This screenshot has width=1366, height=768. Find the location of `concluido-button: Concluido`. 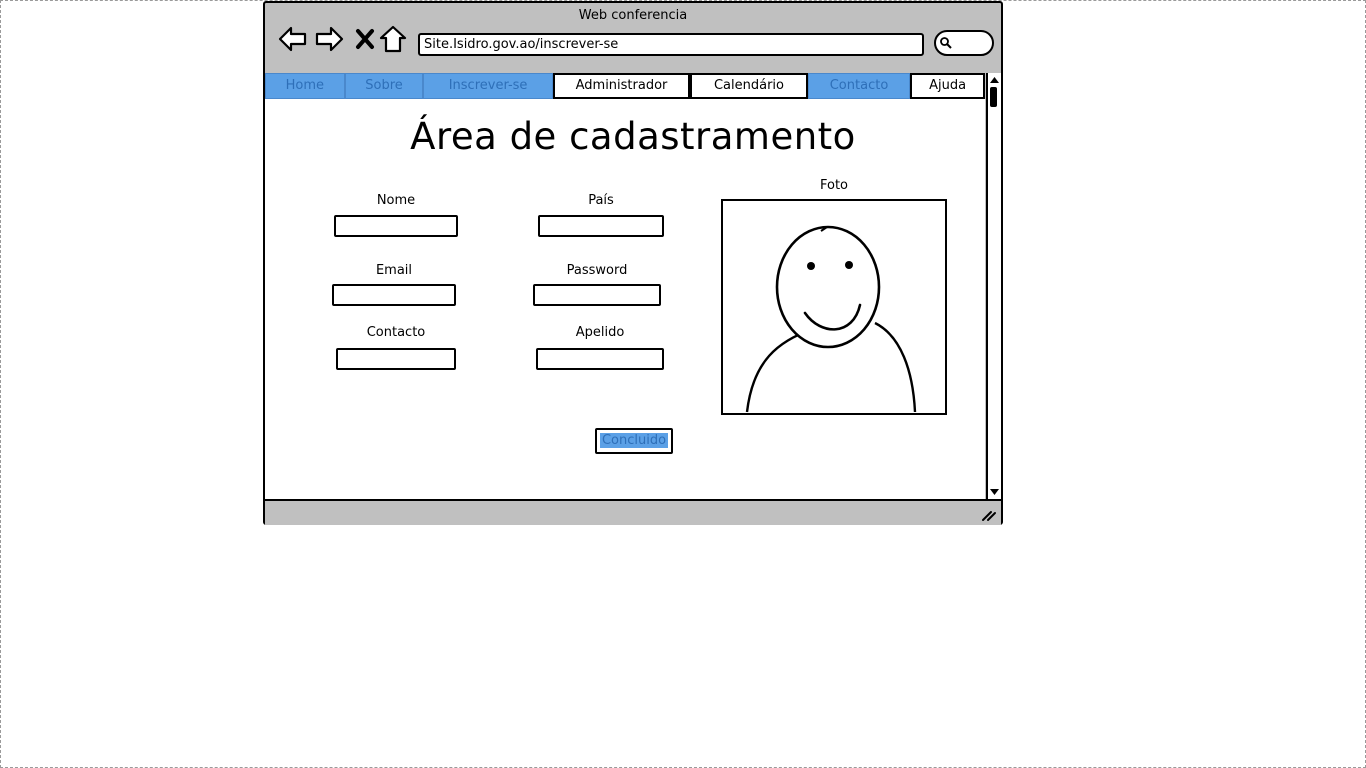

concluido-button: Concluido is located at coordinates (634, 441).